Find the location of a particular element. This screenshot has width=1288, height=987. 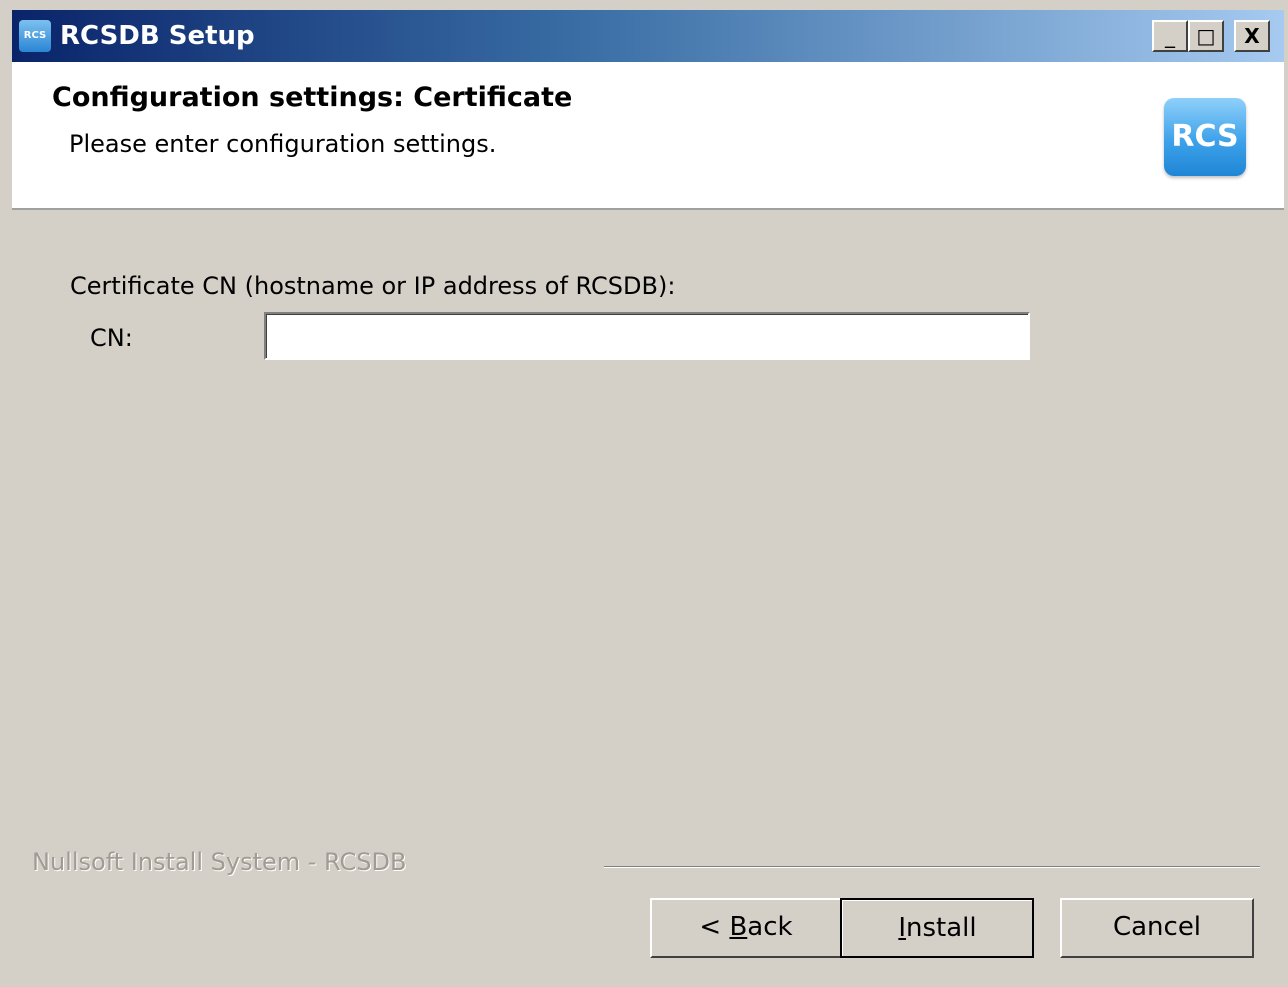

back-prefix: < is located at coordinates (714, 927).